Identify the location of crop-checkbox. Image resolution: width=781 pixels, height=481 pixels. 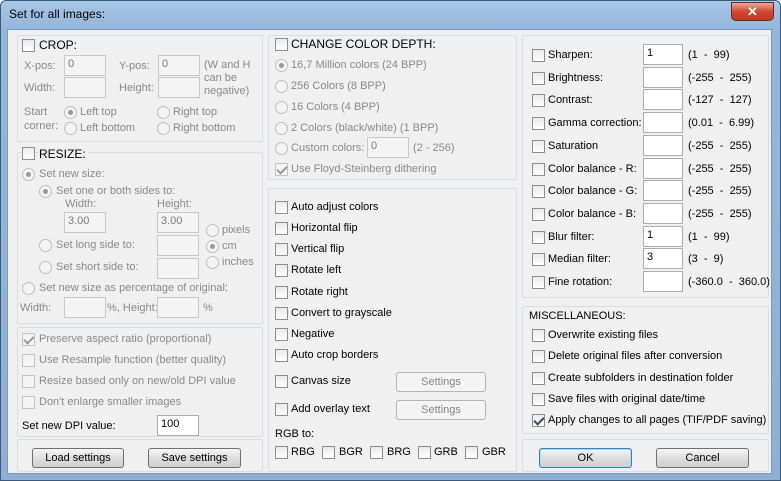
(28, 45).